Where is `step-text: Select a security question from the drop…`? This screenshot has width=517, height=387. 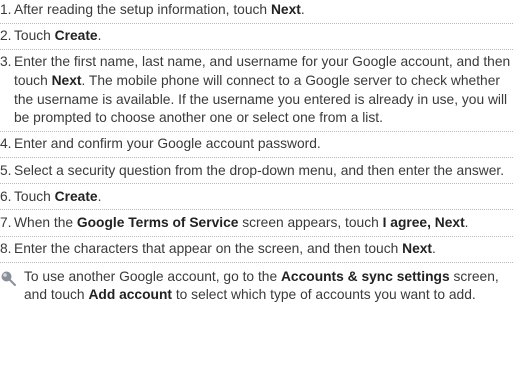
step-text: Select a security question from the drop… is located at coordinates (259, 170).